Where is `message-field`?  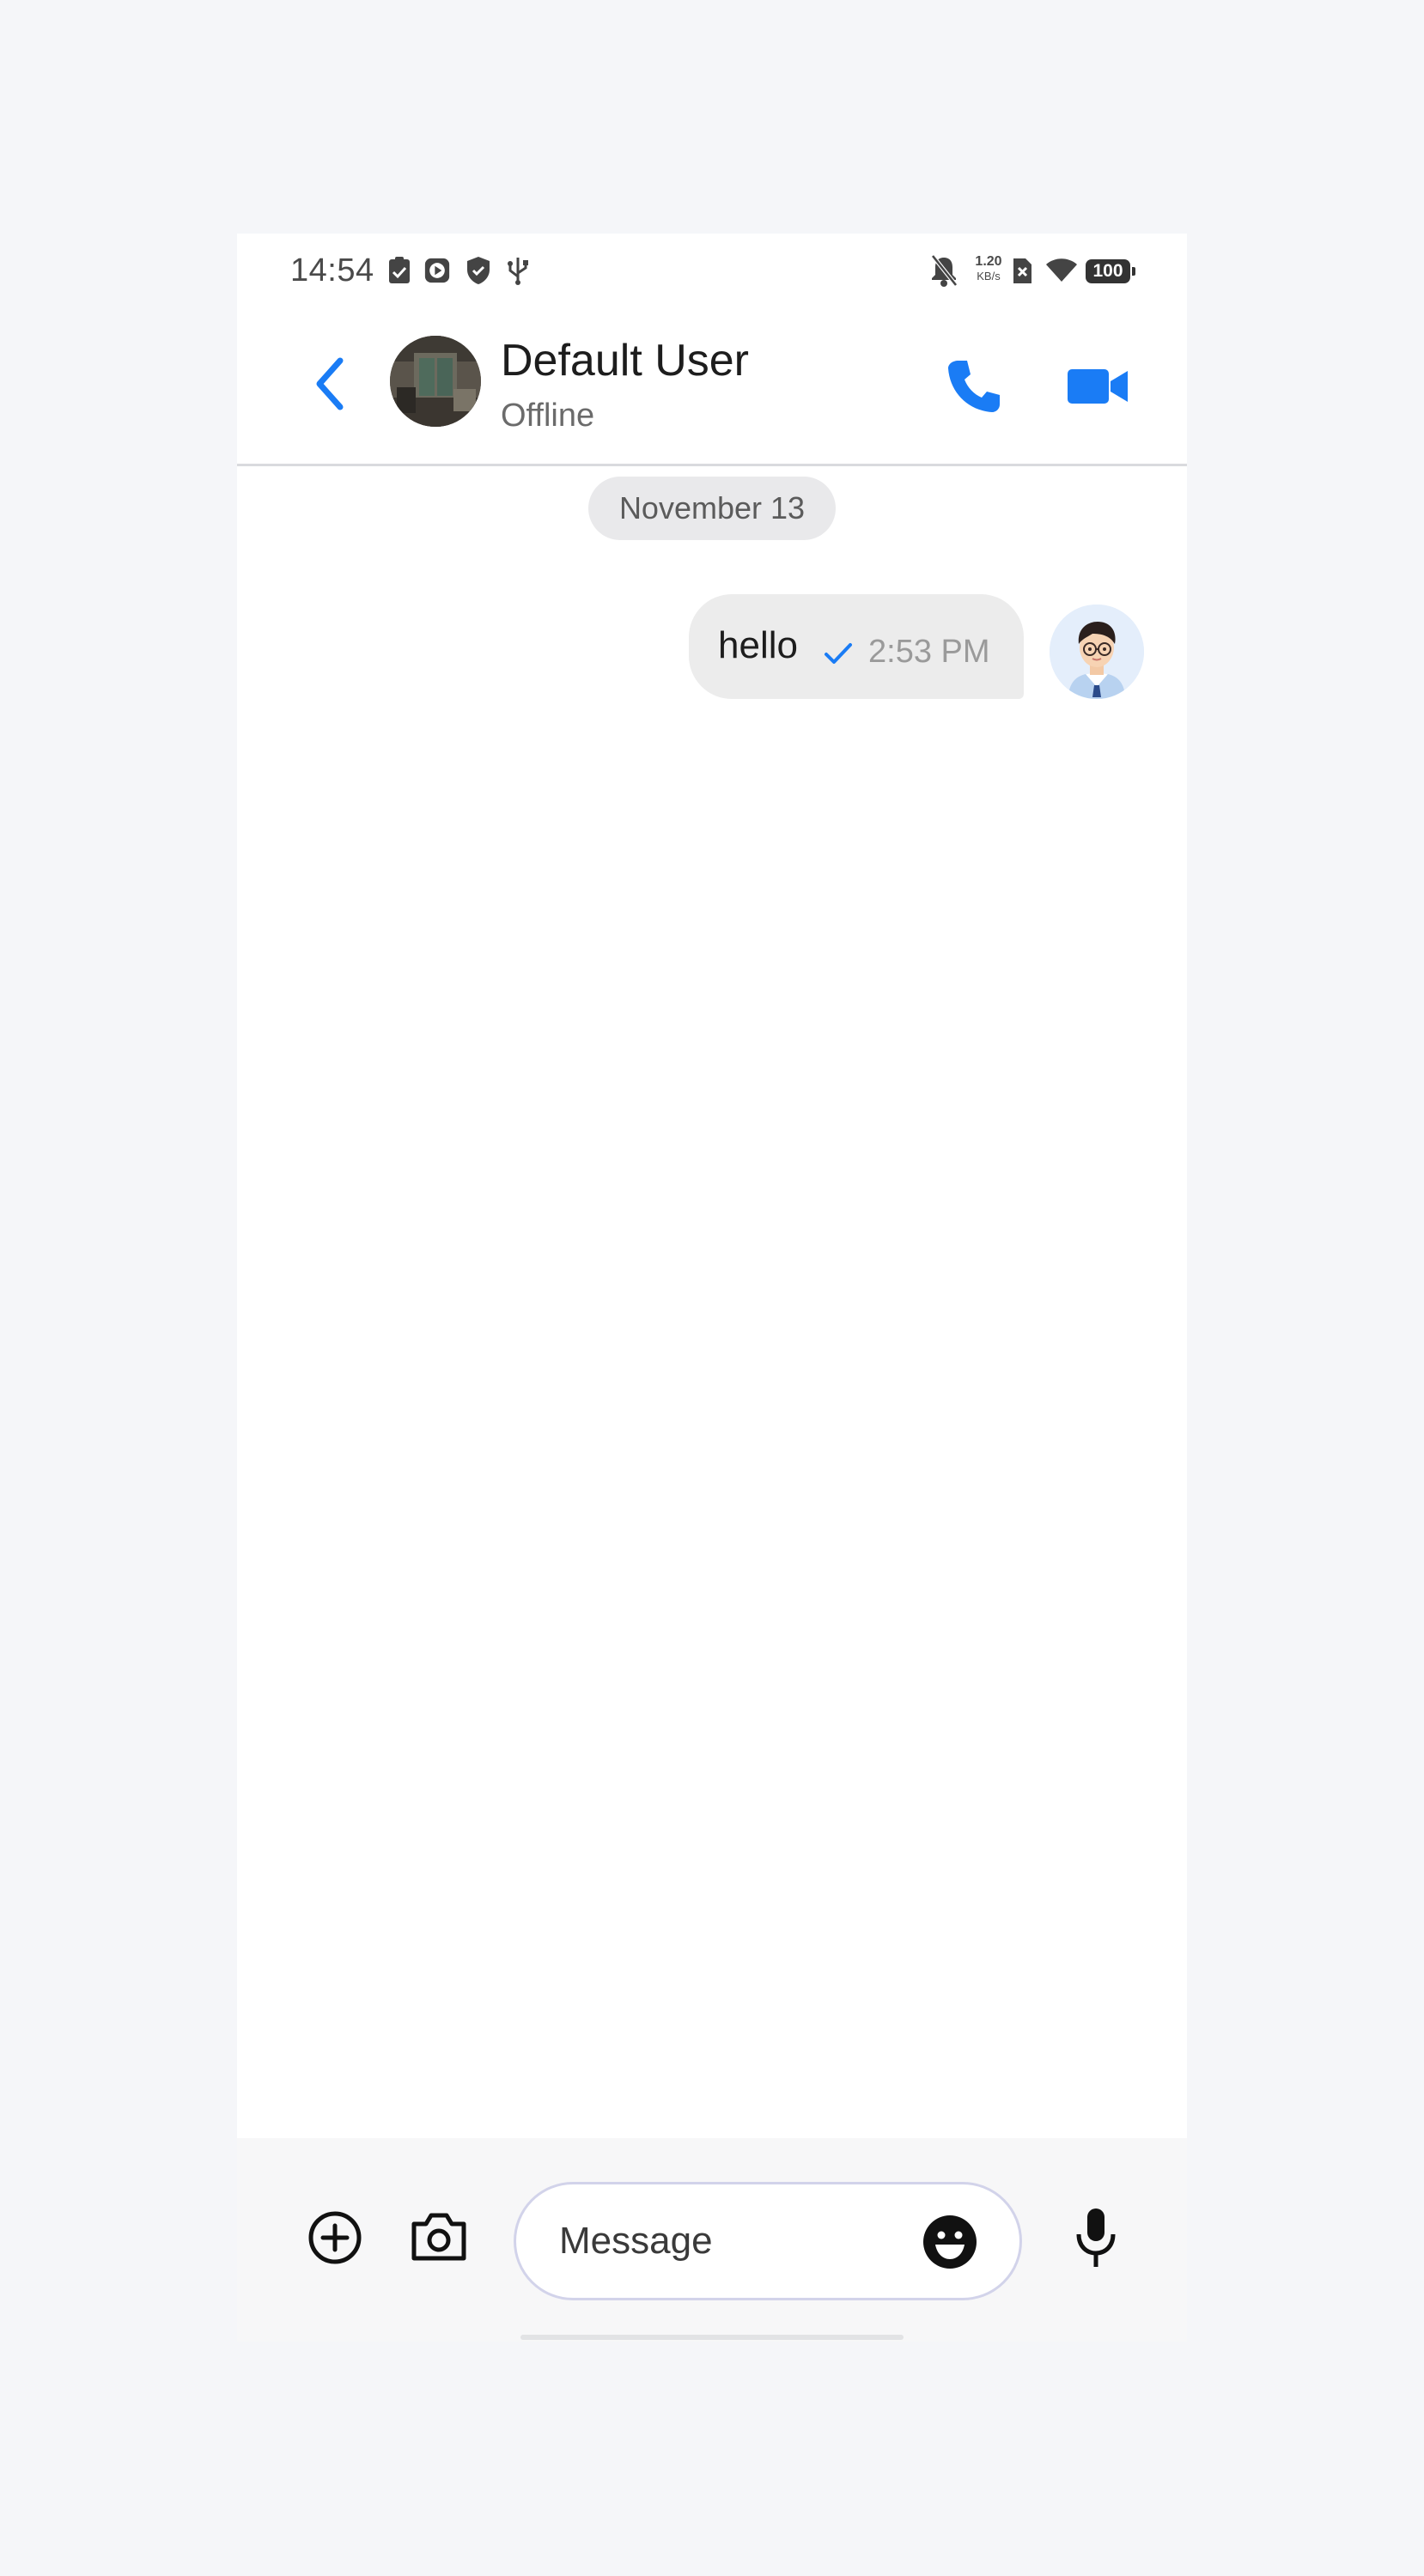 message-field is located at coordinates (768, 2241).